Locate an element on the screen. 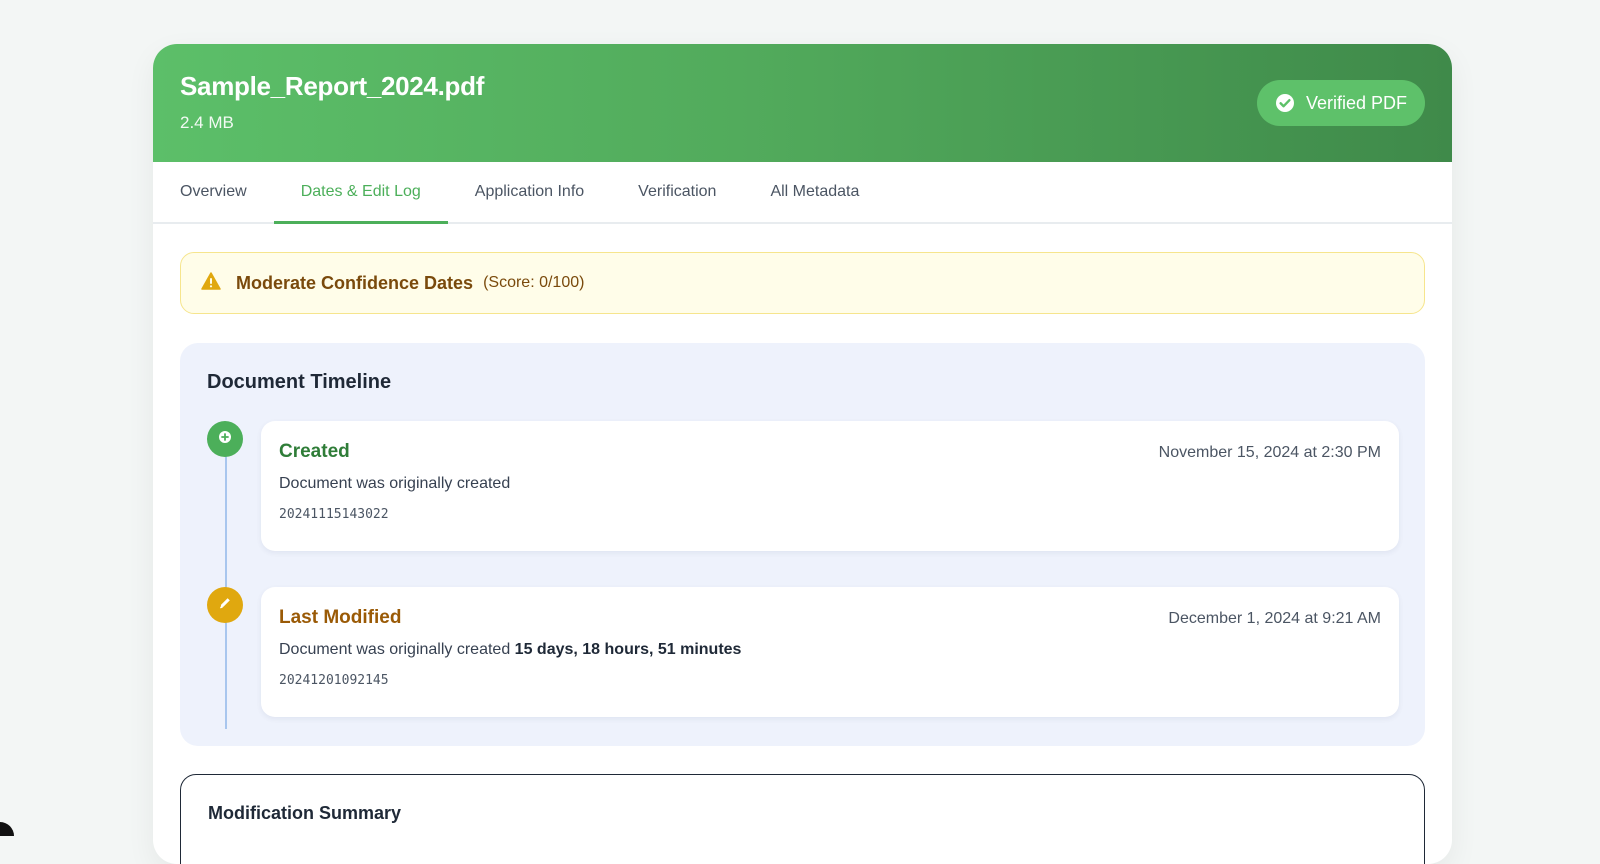  summary-title: Modification Summary is located at coordinates (305, 813).